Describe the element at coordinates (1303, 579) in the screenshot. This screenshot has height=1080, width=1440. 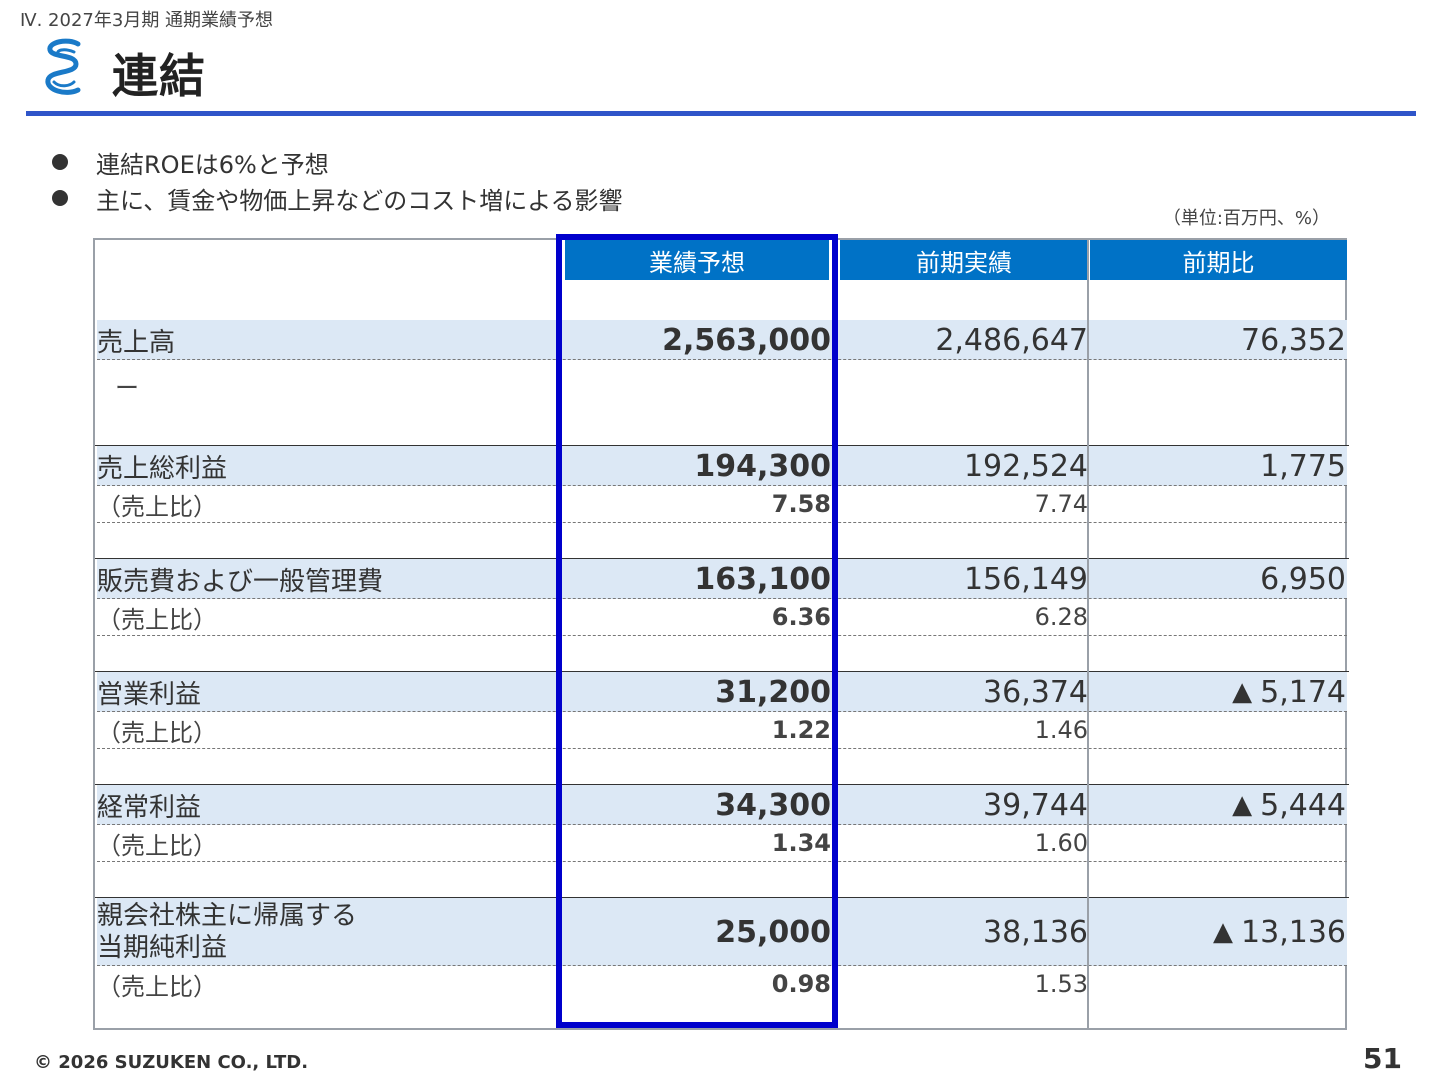
I see `change-value: 6,950` at that location.